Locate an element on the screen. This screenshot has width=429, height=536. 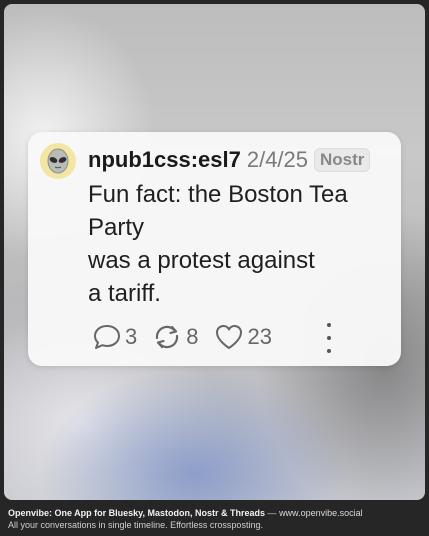
more-options-button is located at coordinates (329, 338).